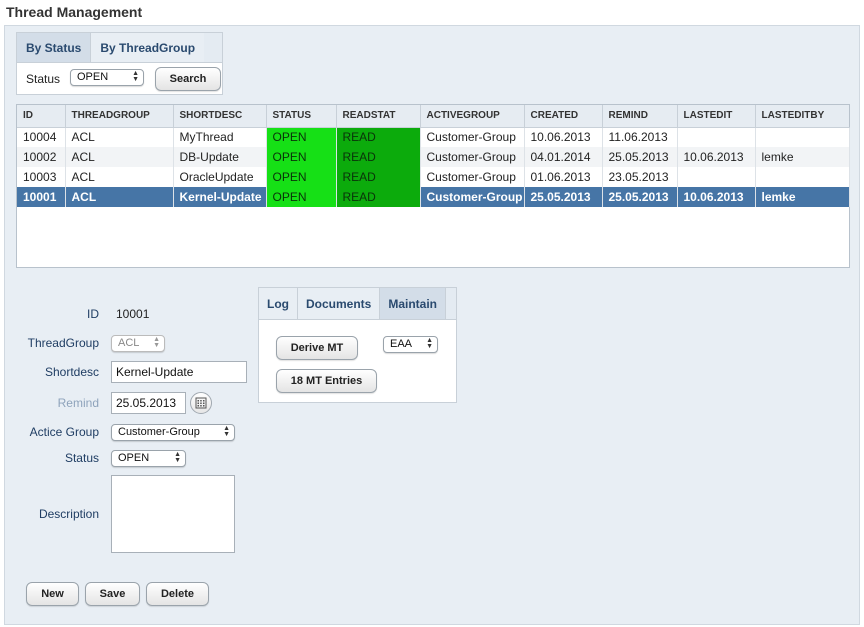 The height and width of the screenshot is (627, 864). Describe the element at coordinates (41, 157) in the screenshot. I see `cell-id: 10002` at that location.